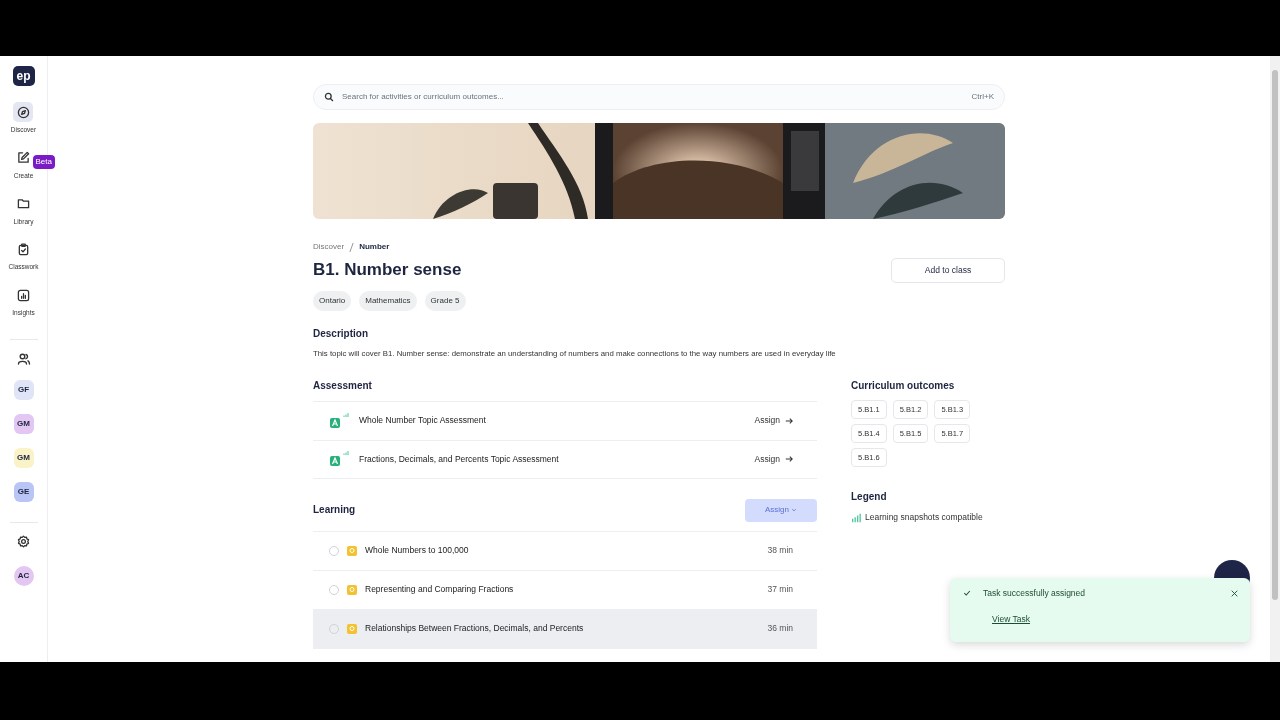  What do you see at coordinates (440, 590) in the screenshot?
I see `activity-title: Representing and Comparing Fractions` at bounding box center [440, 590].